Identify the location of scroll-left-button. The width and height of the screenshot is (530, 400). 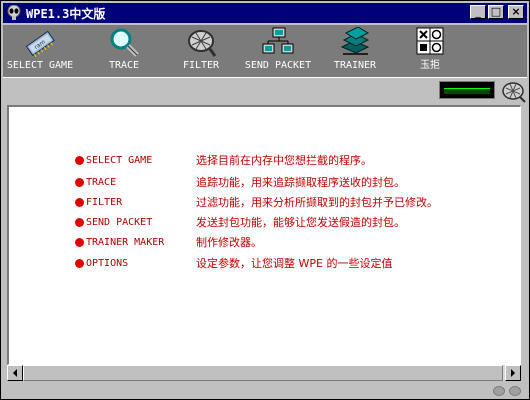
(15, 373).